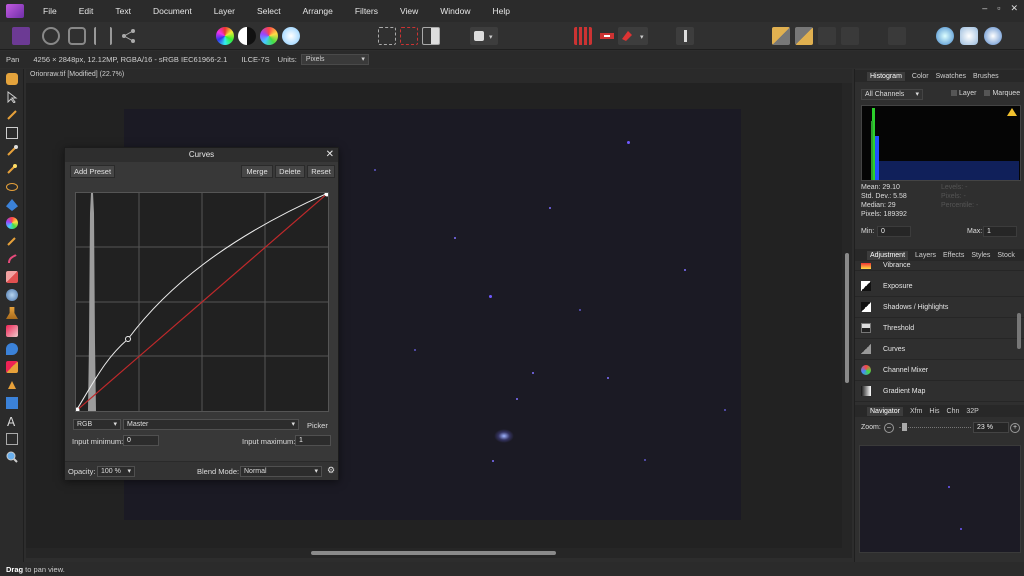  Describe the element at coordinates (484, 36) in the screenshot. I see `quick-mask-icon: ▾` at that location.